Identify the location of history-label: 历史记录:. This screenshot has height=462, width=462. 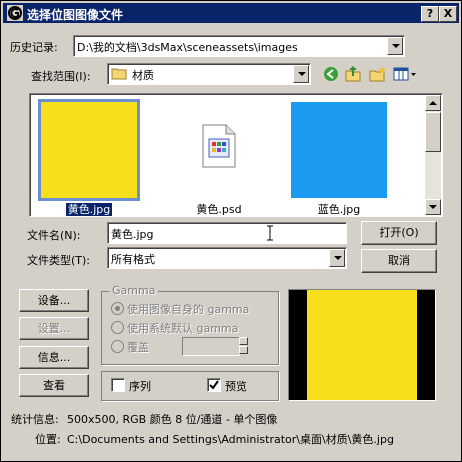
(34, 47).